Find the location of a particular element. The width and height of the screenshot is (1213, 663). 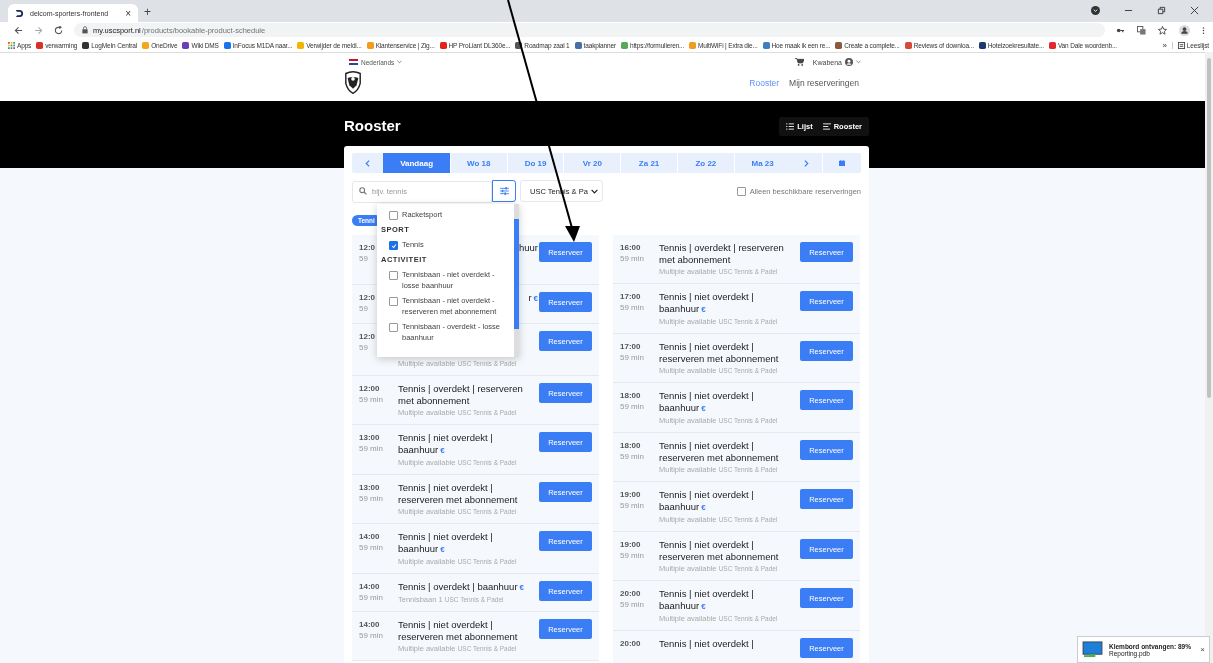

list-icon is located at coordinates (790, 126).